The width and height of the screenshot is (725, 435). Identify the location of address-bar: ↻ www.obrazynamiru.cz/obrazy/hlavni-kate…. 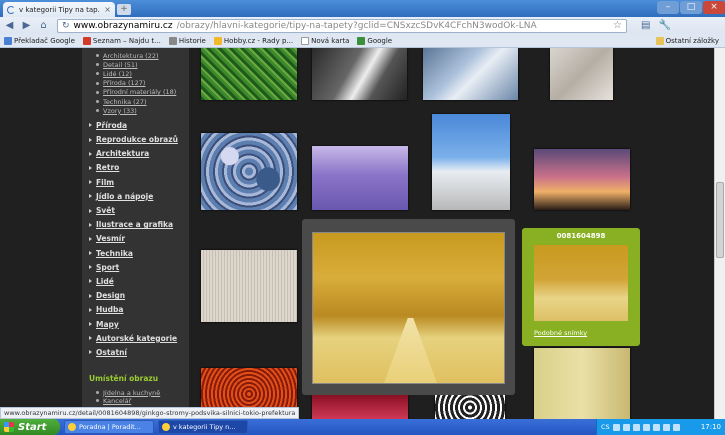
(342, 25).